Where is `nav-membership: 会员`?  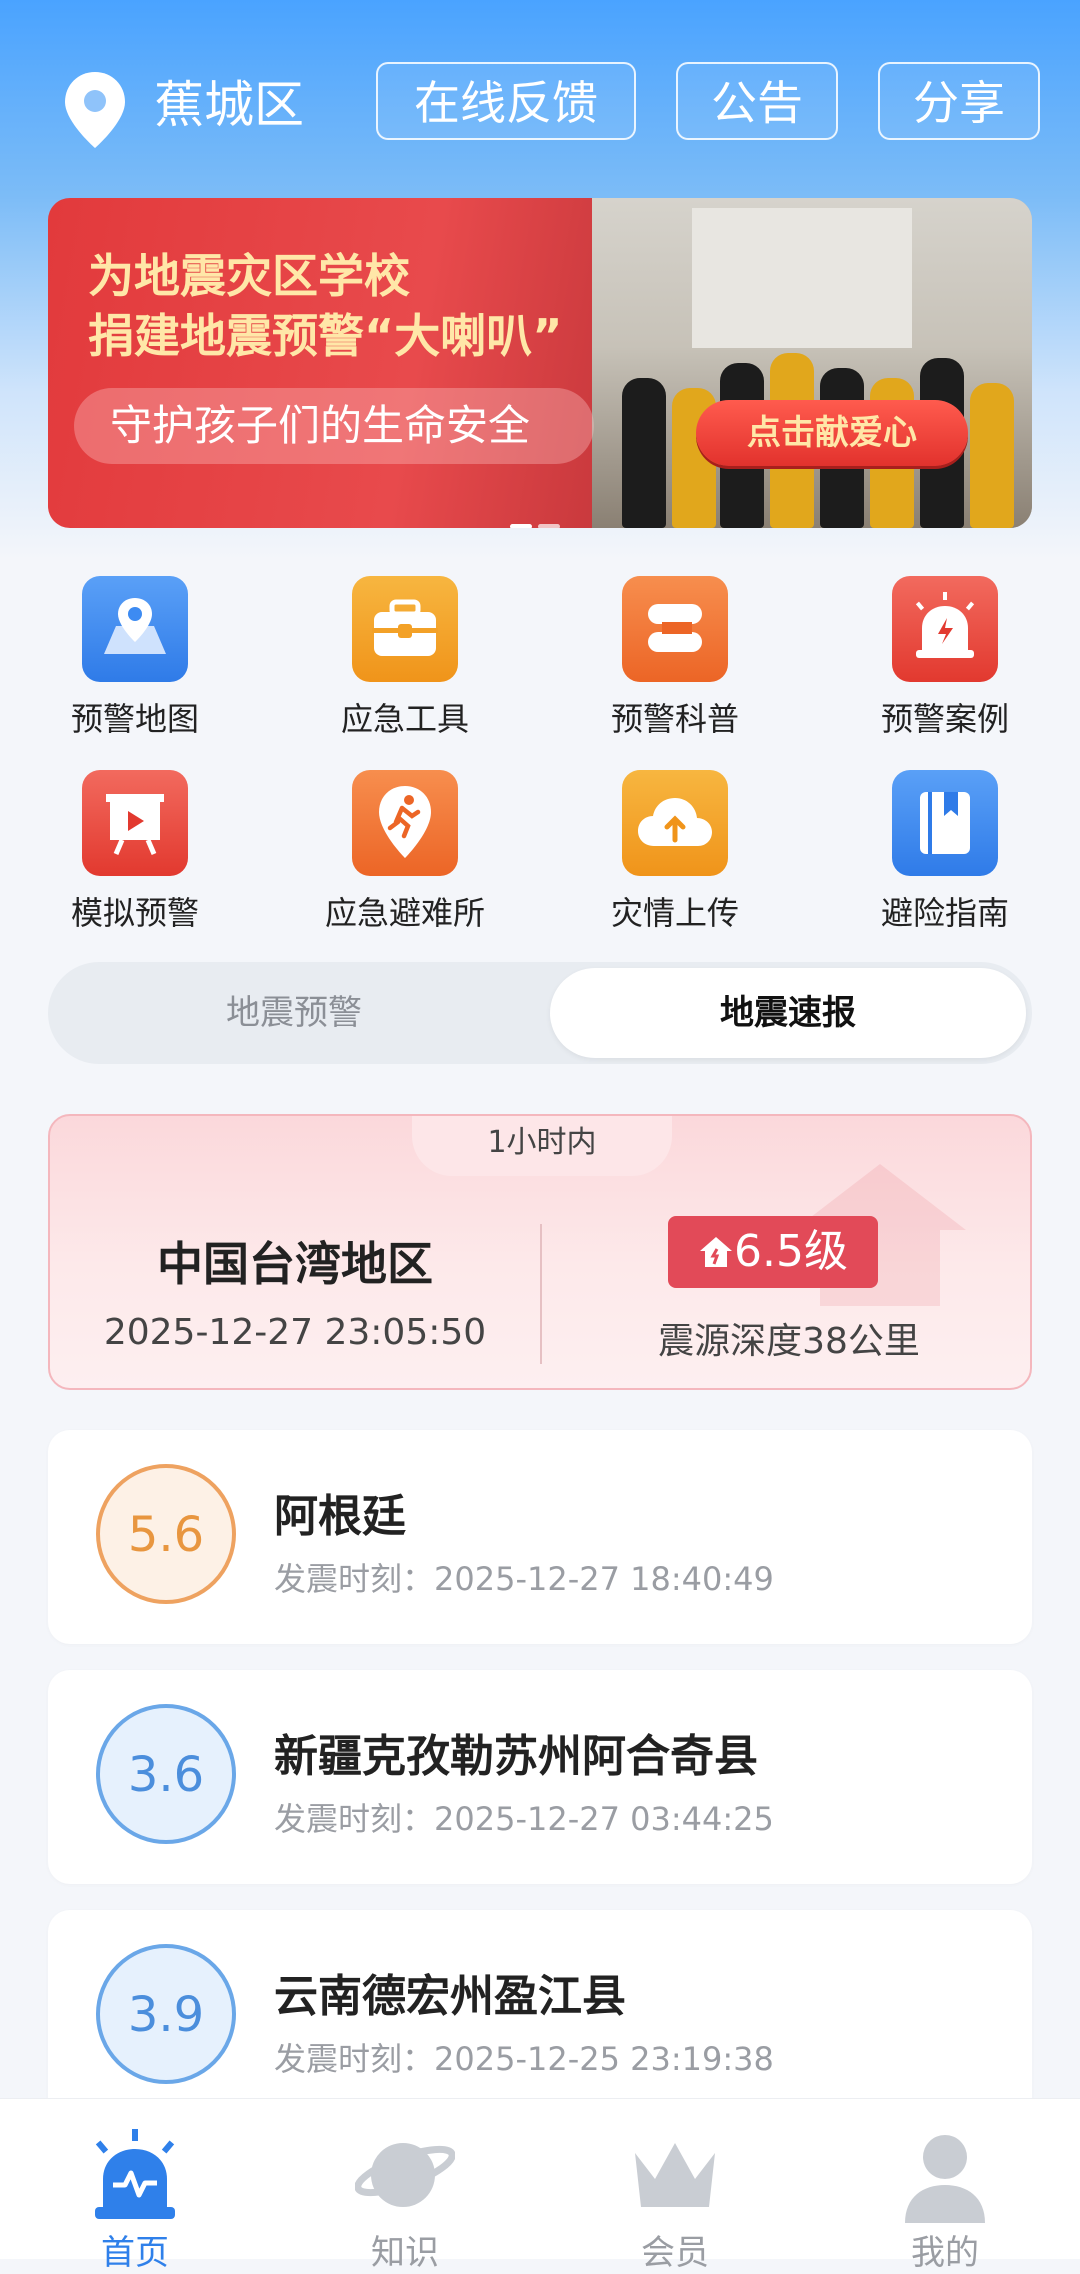
nav-membership: 会员 is located at coordinates (675, 2186).